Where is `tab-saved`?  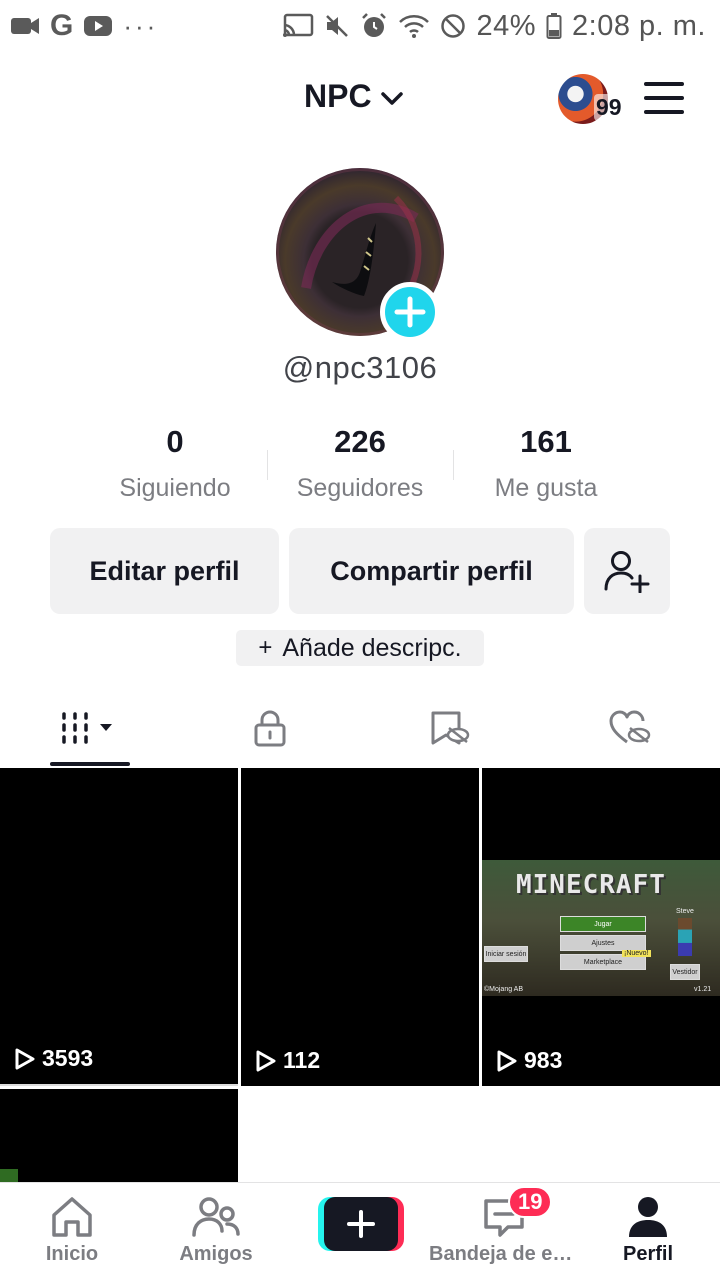
tab-saved is located at coordinates (450, 728).